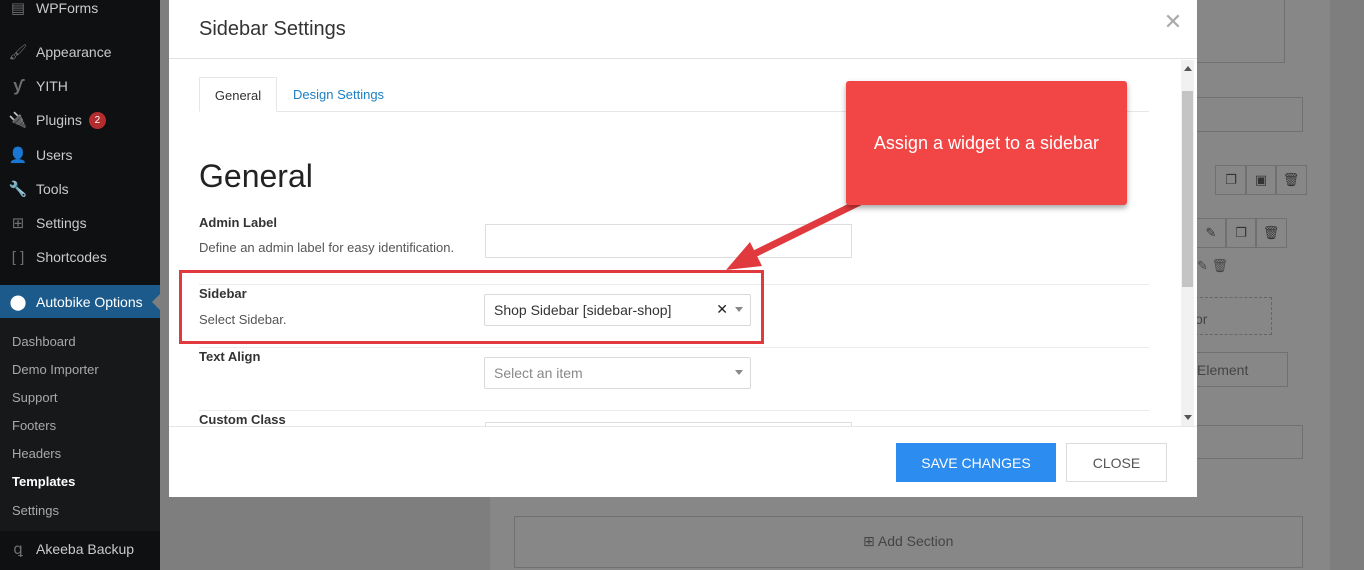 The image size is (1364, 570). I want to click on current-menu-arrow, so click(156, 302).